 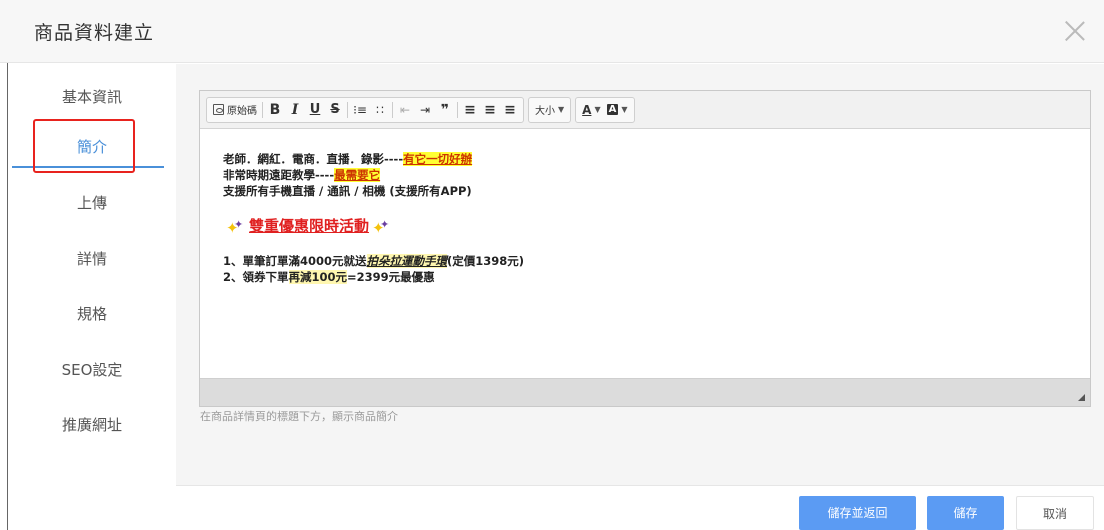 I want to click on content-item-2: 2、領券下單再減100元=2399元最優惠, so click(x=646, y=277).